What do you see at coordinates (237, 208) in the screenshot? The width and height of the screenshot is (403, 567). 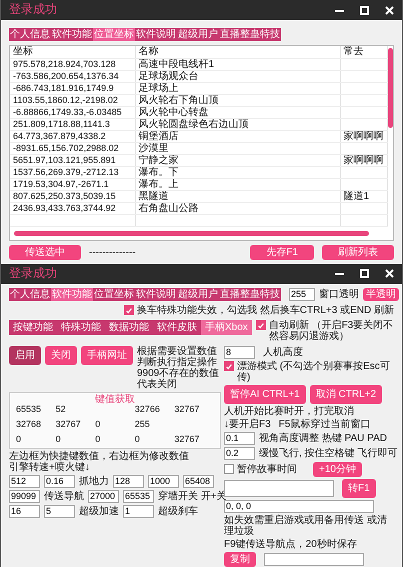 I see `table-cell: 右角盘山公路` at bounding box center [237, 208].